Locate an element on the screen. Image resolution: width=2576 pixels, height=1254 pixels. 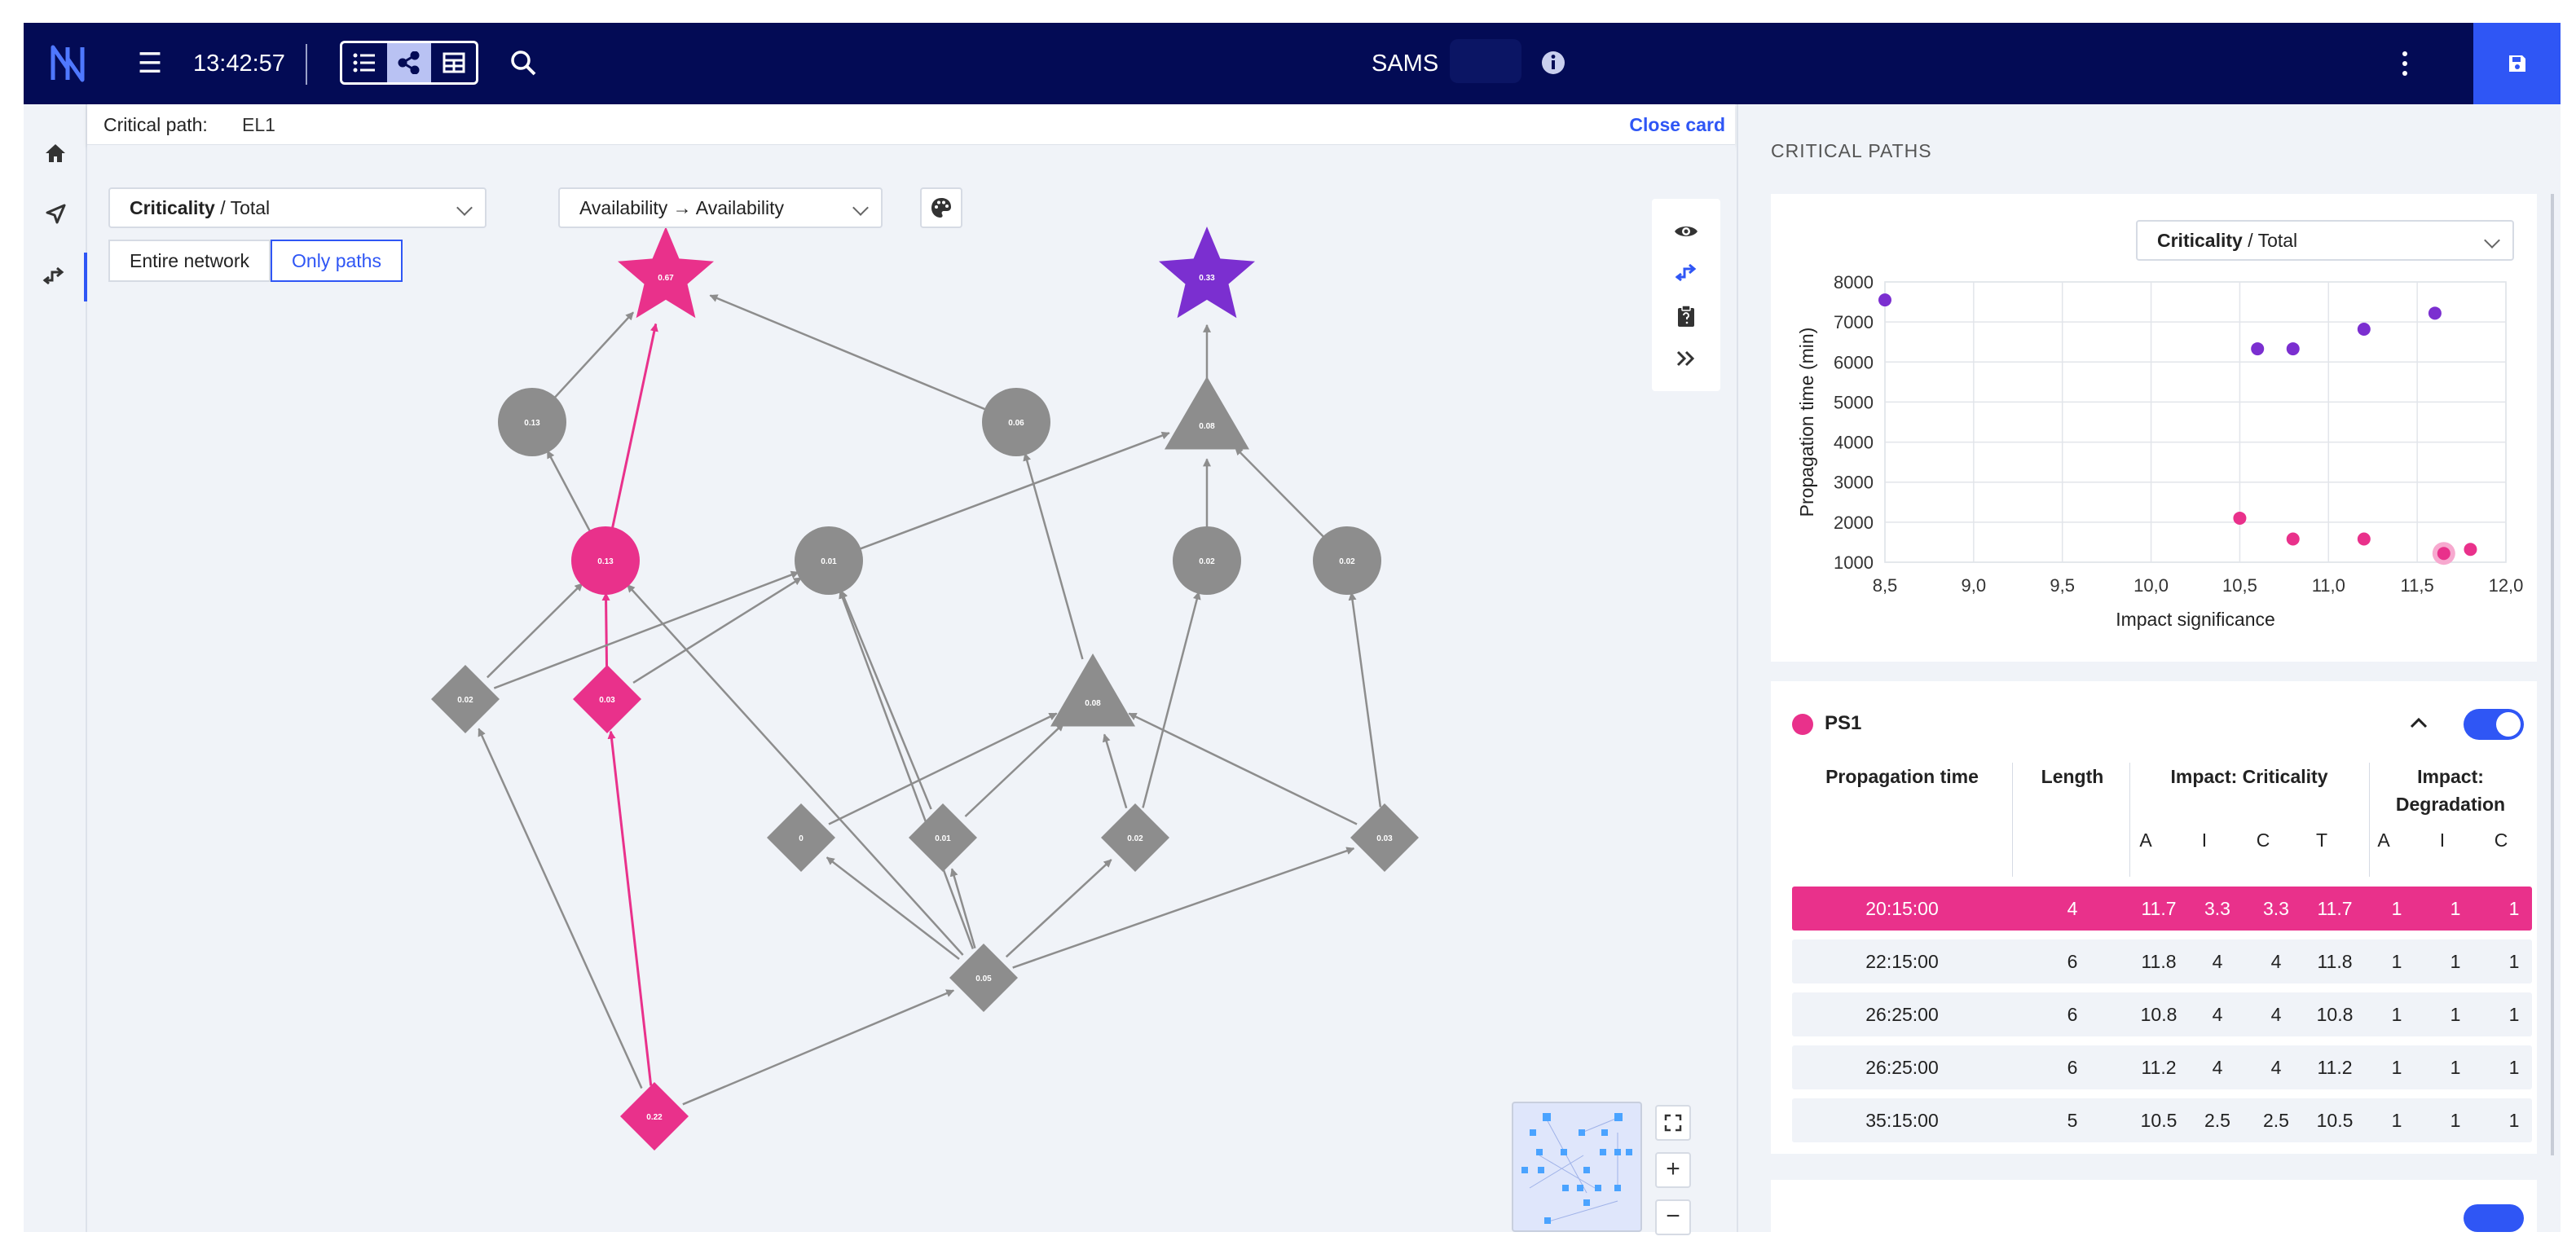
graph-minimap is located at coordinates (1577, 1167).